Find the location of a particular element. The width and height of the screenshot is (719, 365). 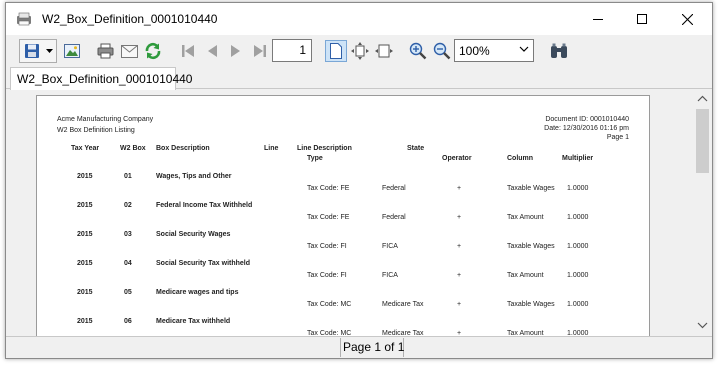

refresh-icon is located at coordinates (153, 51).